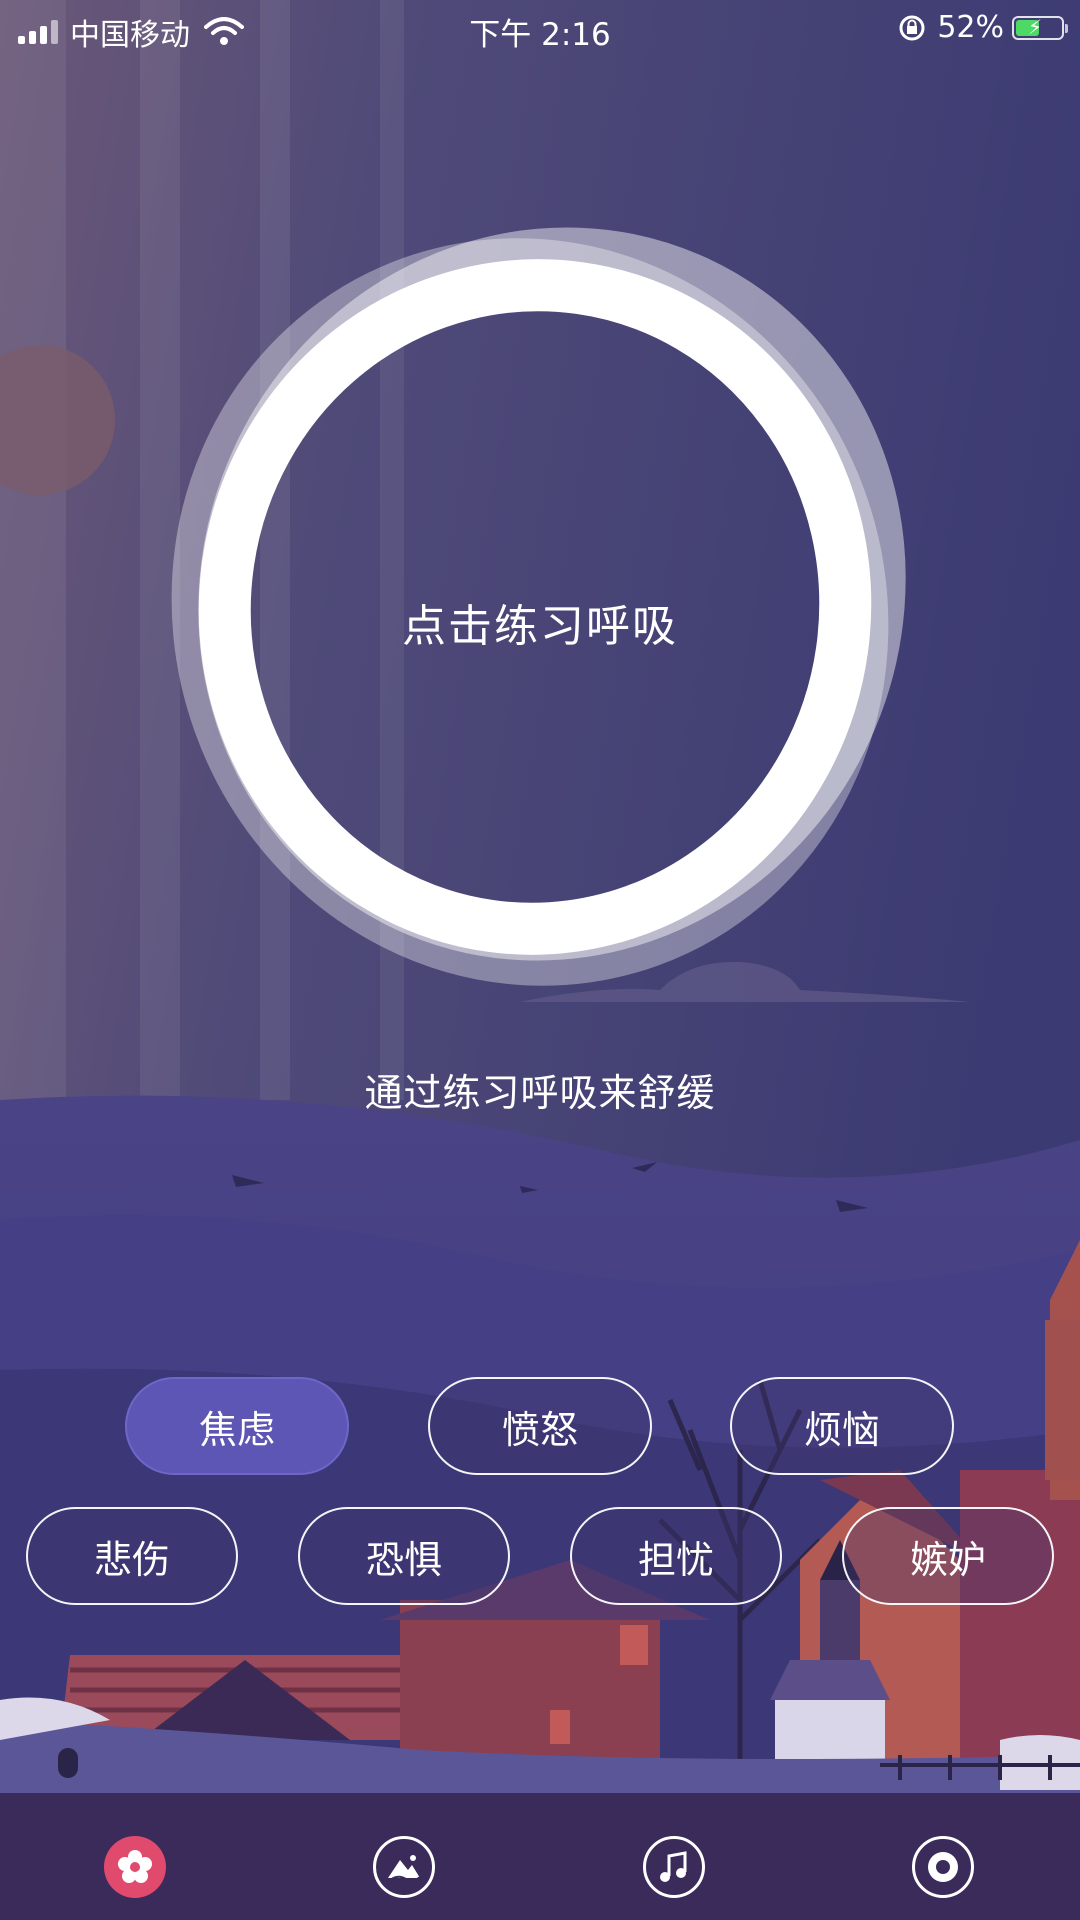 This screenshot has width=1080, height=1920. I want to click on mood-chip-sadness: 悲伤, so click(132, 1556).